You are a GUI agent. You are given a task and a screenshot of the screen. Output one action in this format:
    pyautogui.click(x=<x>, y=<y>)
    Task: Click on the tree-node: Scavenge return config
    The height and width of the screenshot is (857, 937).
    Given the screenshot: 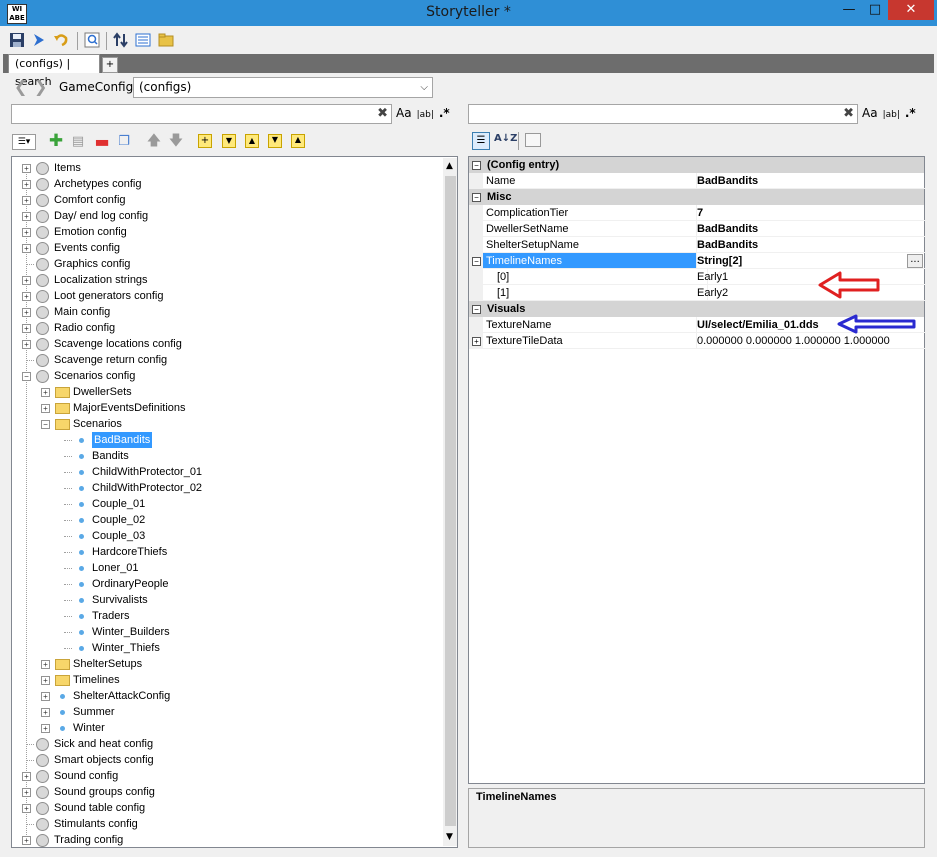 What is the action you would take?
    pyautogui.click(x=227, y=360)
    